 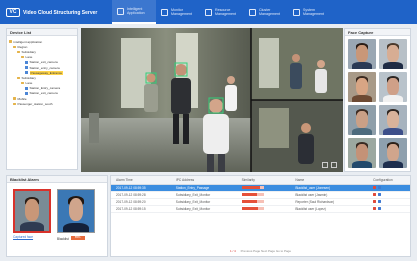 I want to click on app-title: Video Cloud Structuring Server, so click(x=60, y=12).